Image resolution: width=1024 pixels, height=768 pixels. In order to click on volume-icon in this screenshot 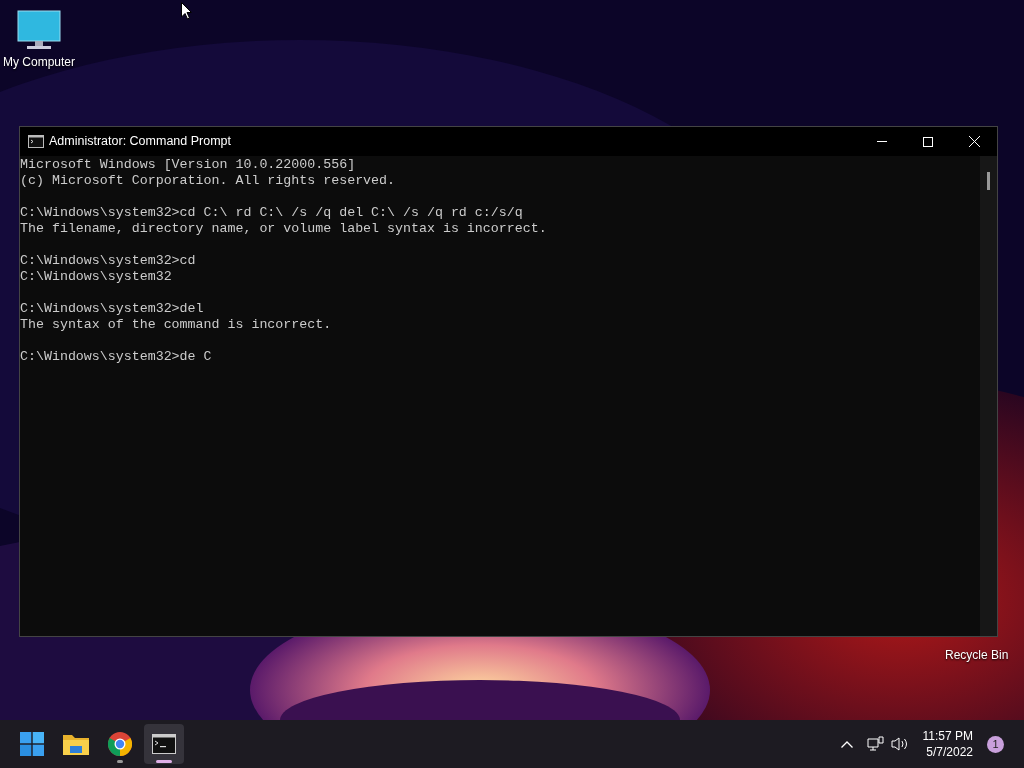, I will do `click(899, 744)`.